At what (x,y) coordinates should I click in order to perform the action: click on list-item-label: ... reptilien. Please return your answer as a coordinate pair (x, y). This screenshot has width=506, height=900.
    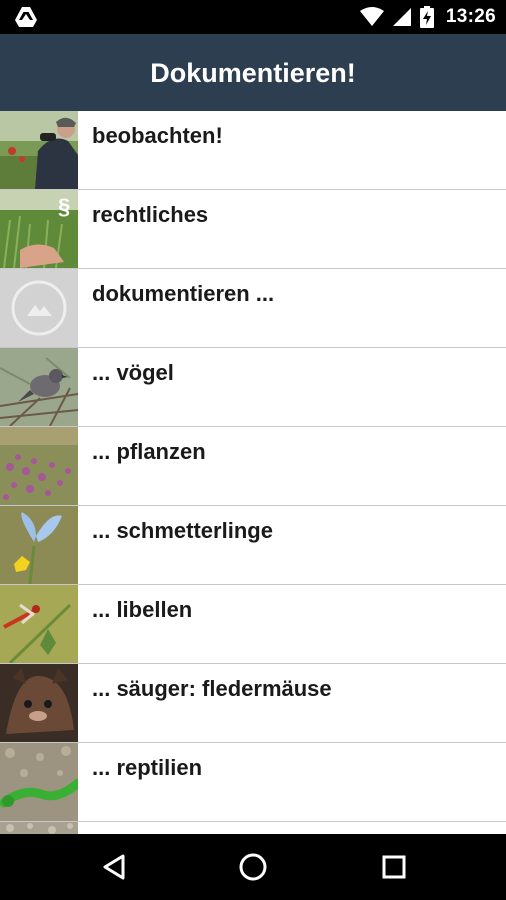
    Looking at the image, I should click on (147, 767).